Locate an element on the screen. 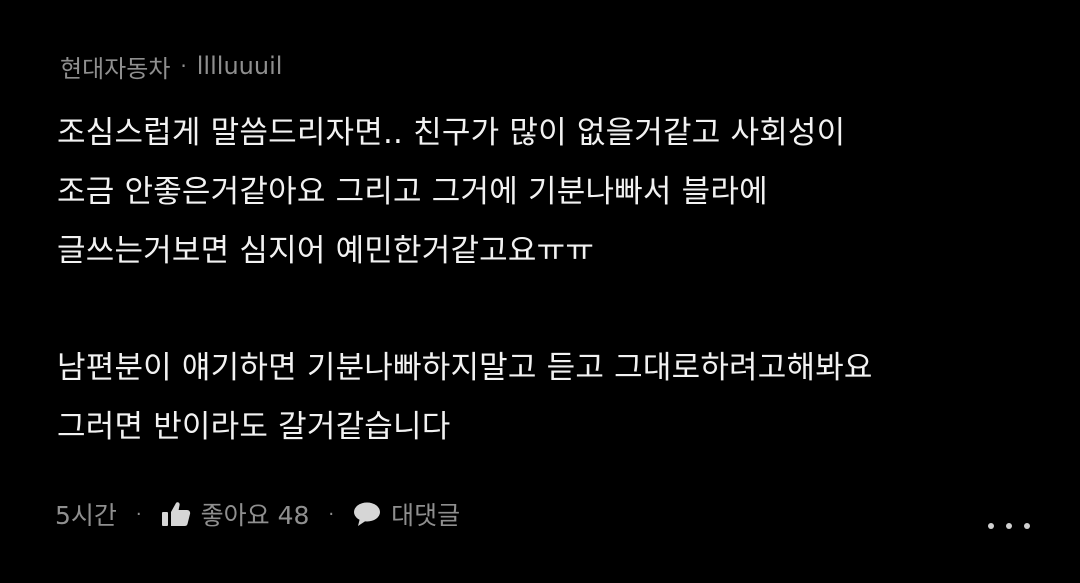 The width and height of the screenshot is (1080, 583). comment-line: 조심스럽게 말씀드리자면.. 친구가 많이 없을거같고 사회성이 is located at coordinates (451, 133).